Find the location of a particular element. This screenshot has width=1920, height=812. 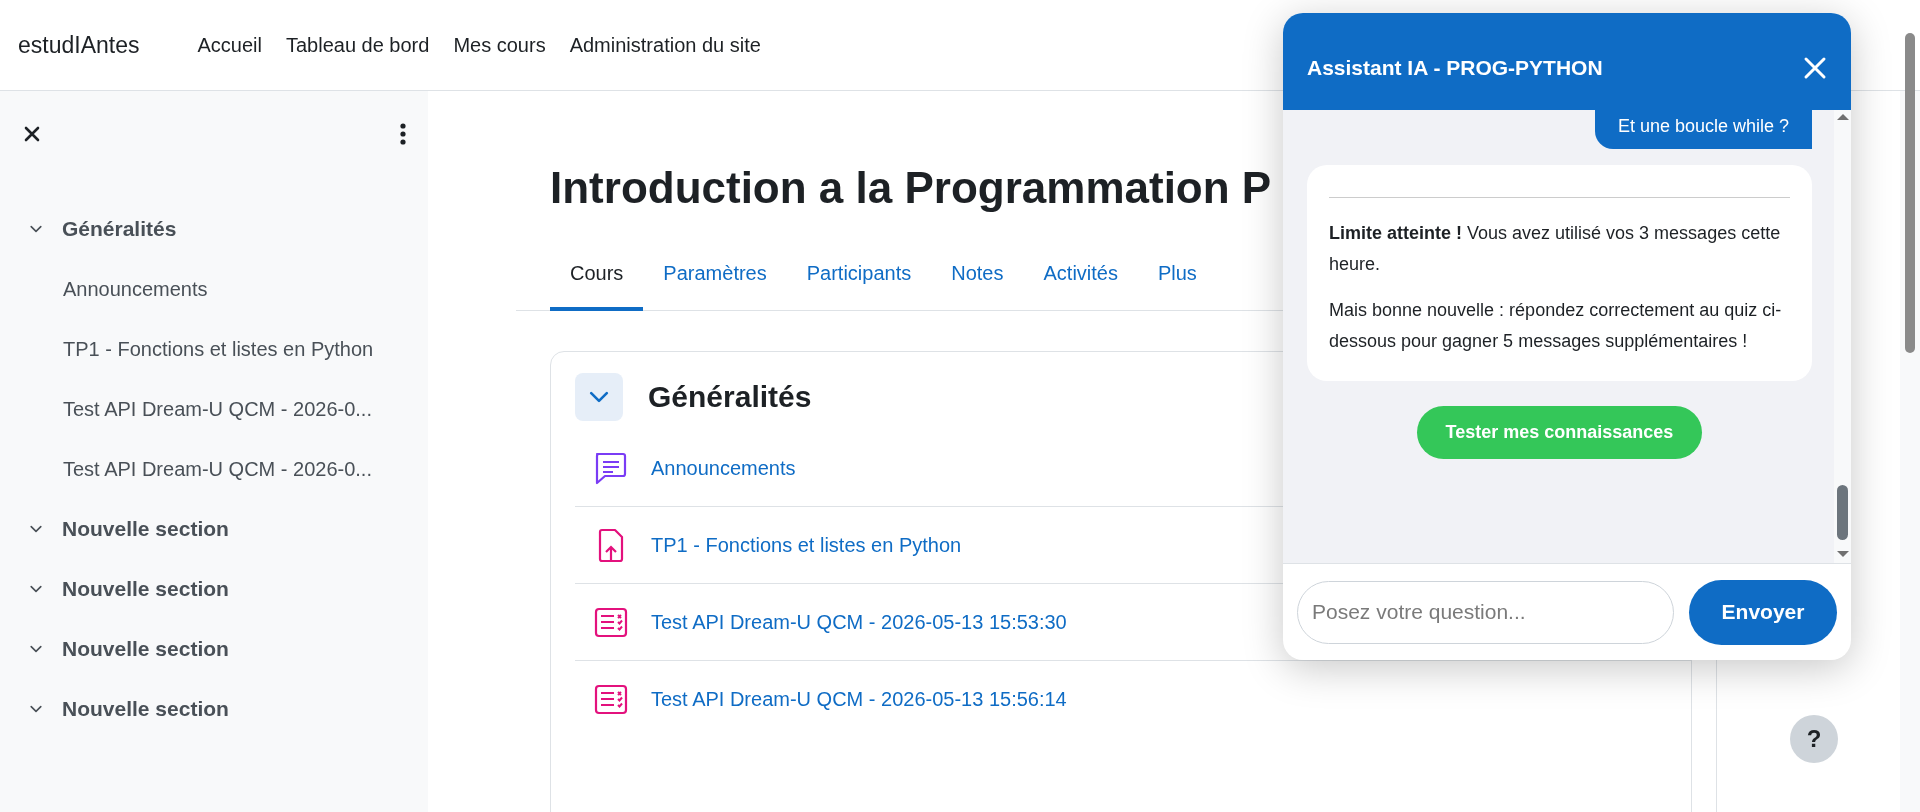

message-text: Limite atteinte ! Vous avez utilisé vos 3 messages cette heure. is located at coordinates (1555, 249).